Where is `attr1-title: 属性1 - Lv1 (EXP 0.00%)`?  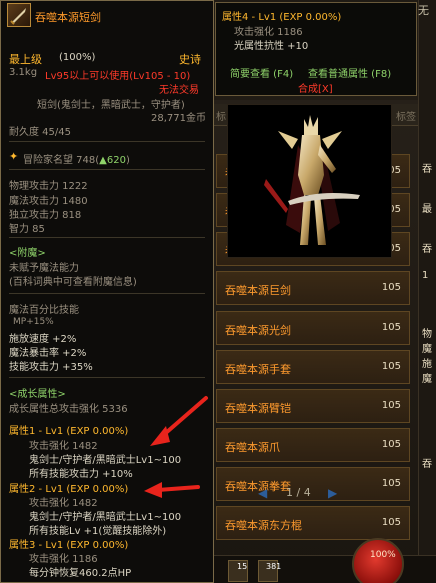
attr1-title: 属性1 - Lv1 (EXP 0.00%) is located at coordinates (69, 431).